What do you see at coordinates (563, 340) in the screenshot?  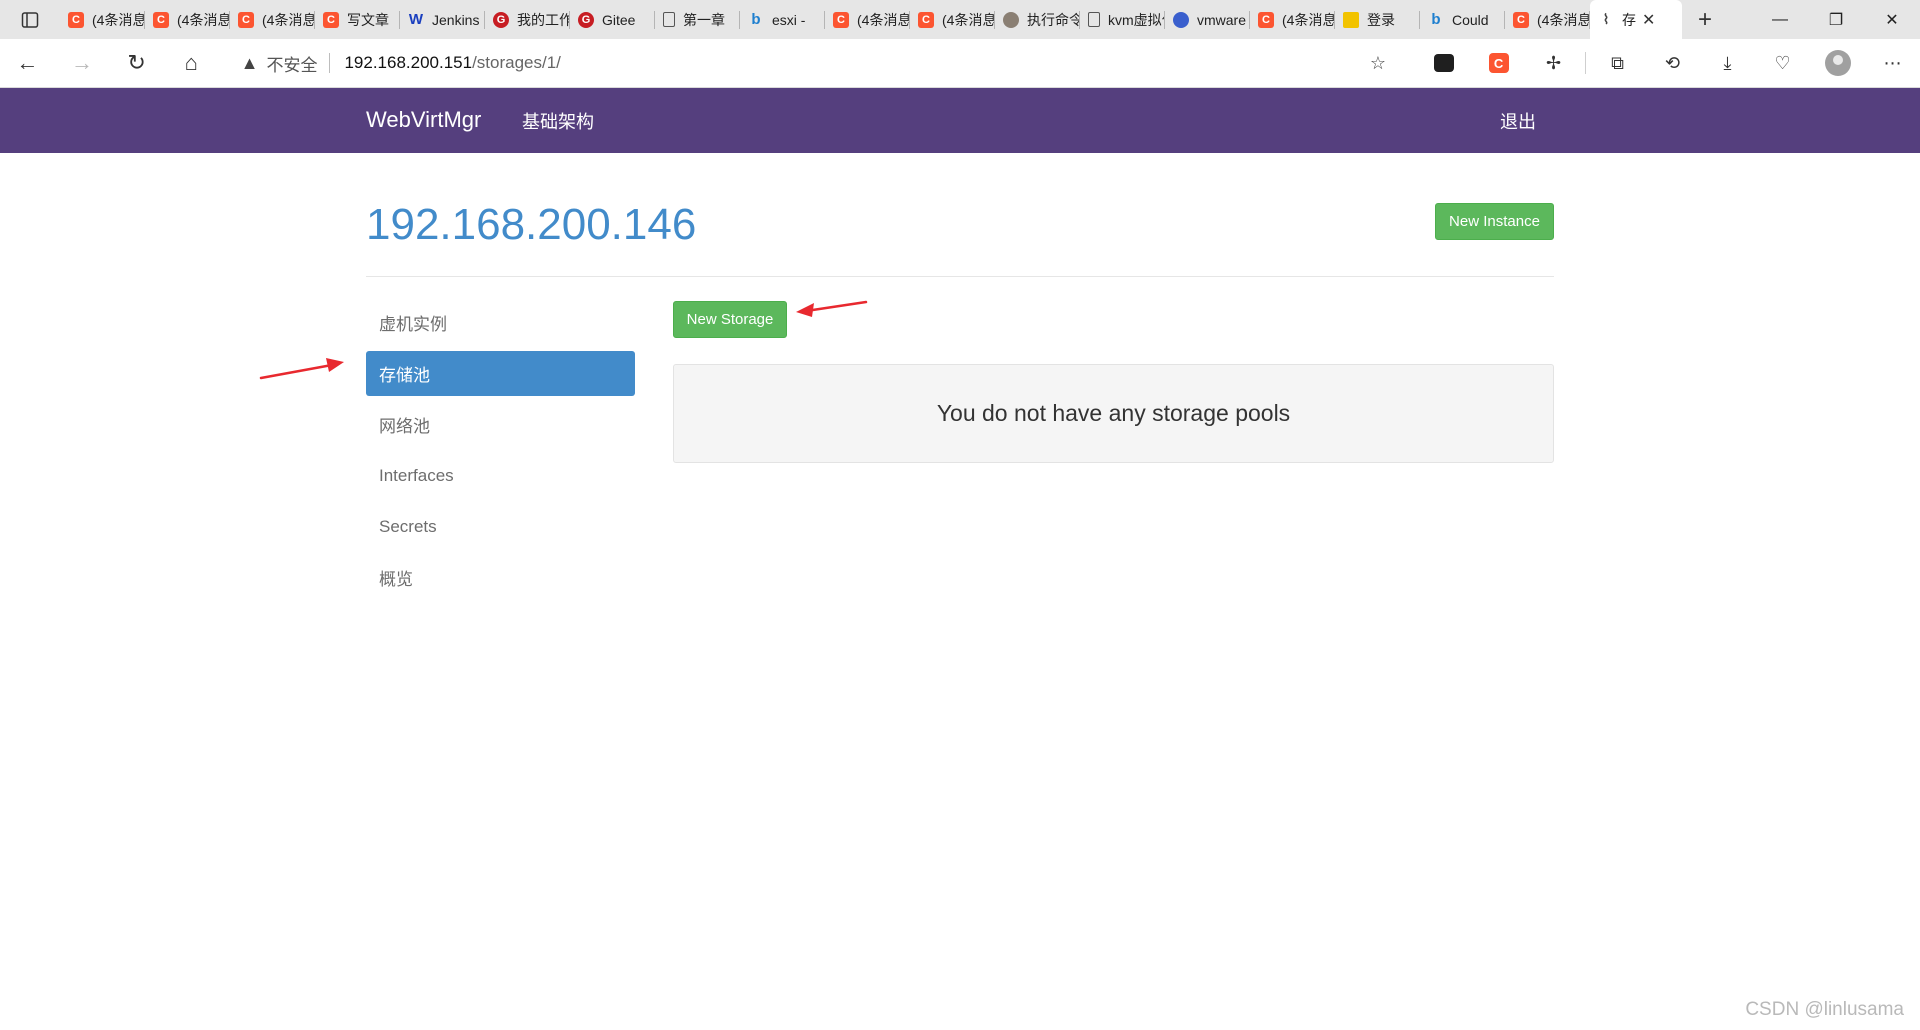 I see `annotation-arrows` at bounding box center [563, 340].